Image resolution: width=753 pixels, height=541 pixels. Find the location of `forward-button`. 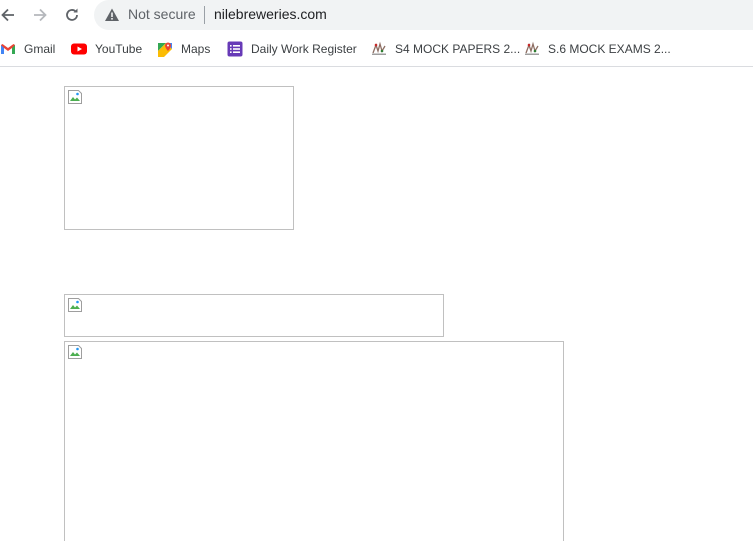

forward-button is located at coordinates (40, 15).